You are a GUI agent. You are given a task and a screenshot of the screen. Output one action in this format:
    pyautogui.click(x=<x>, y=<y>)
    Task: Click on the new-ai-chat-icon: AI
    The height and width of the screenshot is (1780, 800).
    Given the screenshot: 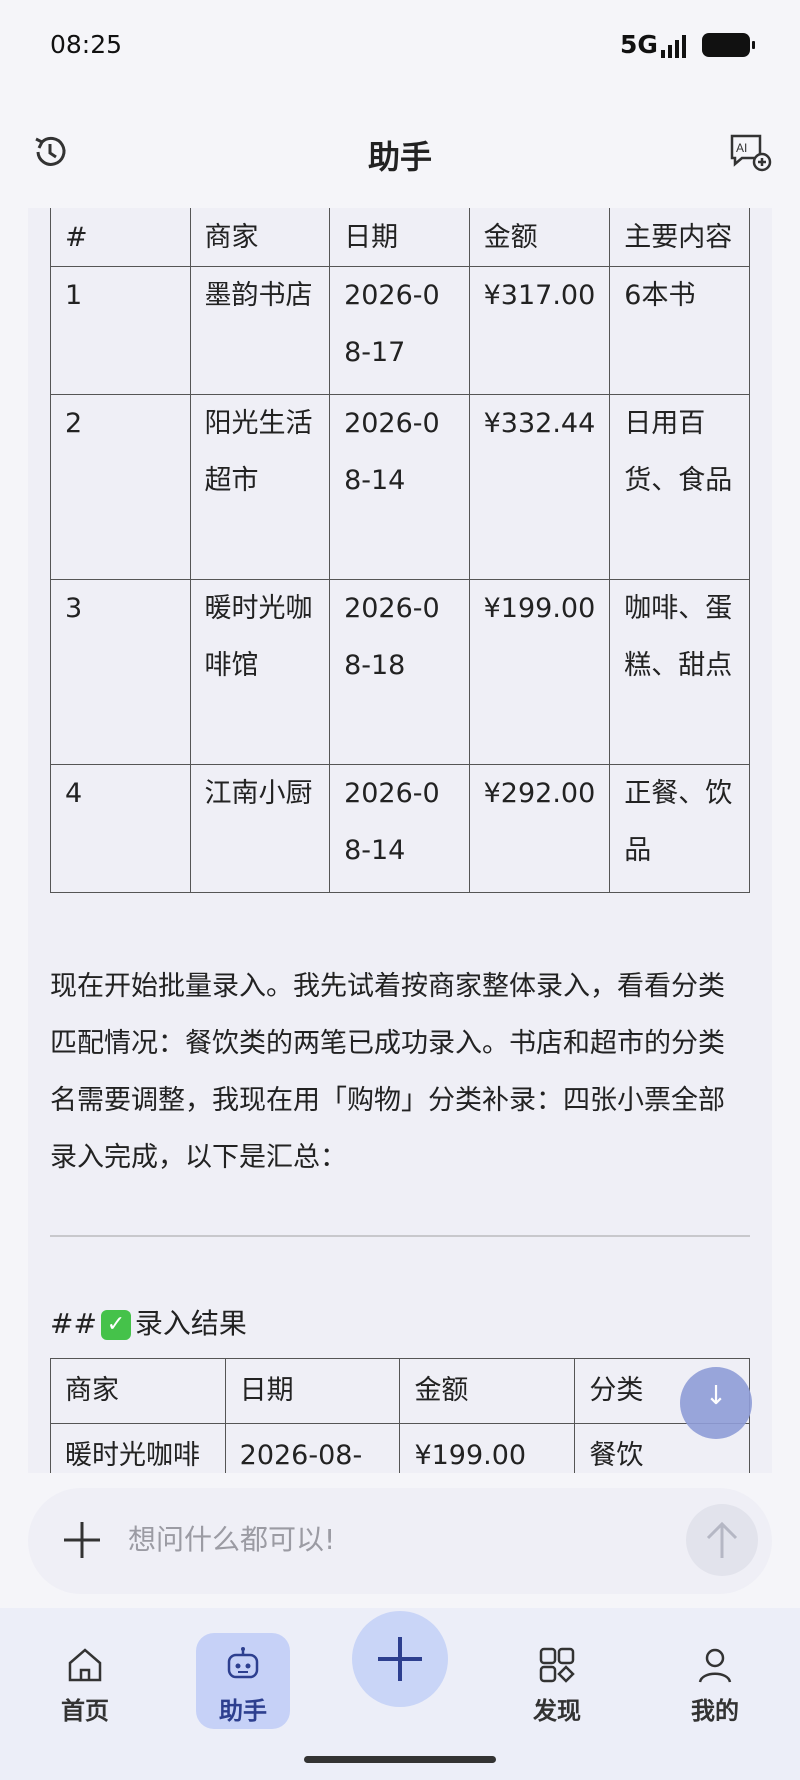 What is the action you would take?
    pyautogui.click(x=750, y=152)
    